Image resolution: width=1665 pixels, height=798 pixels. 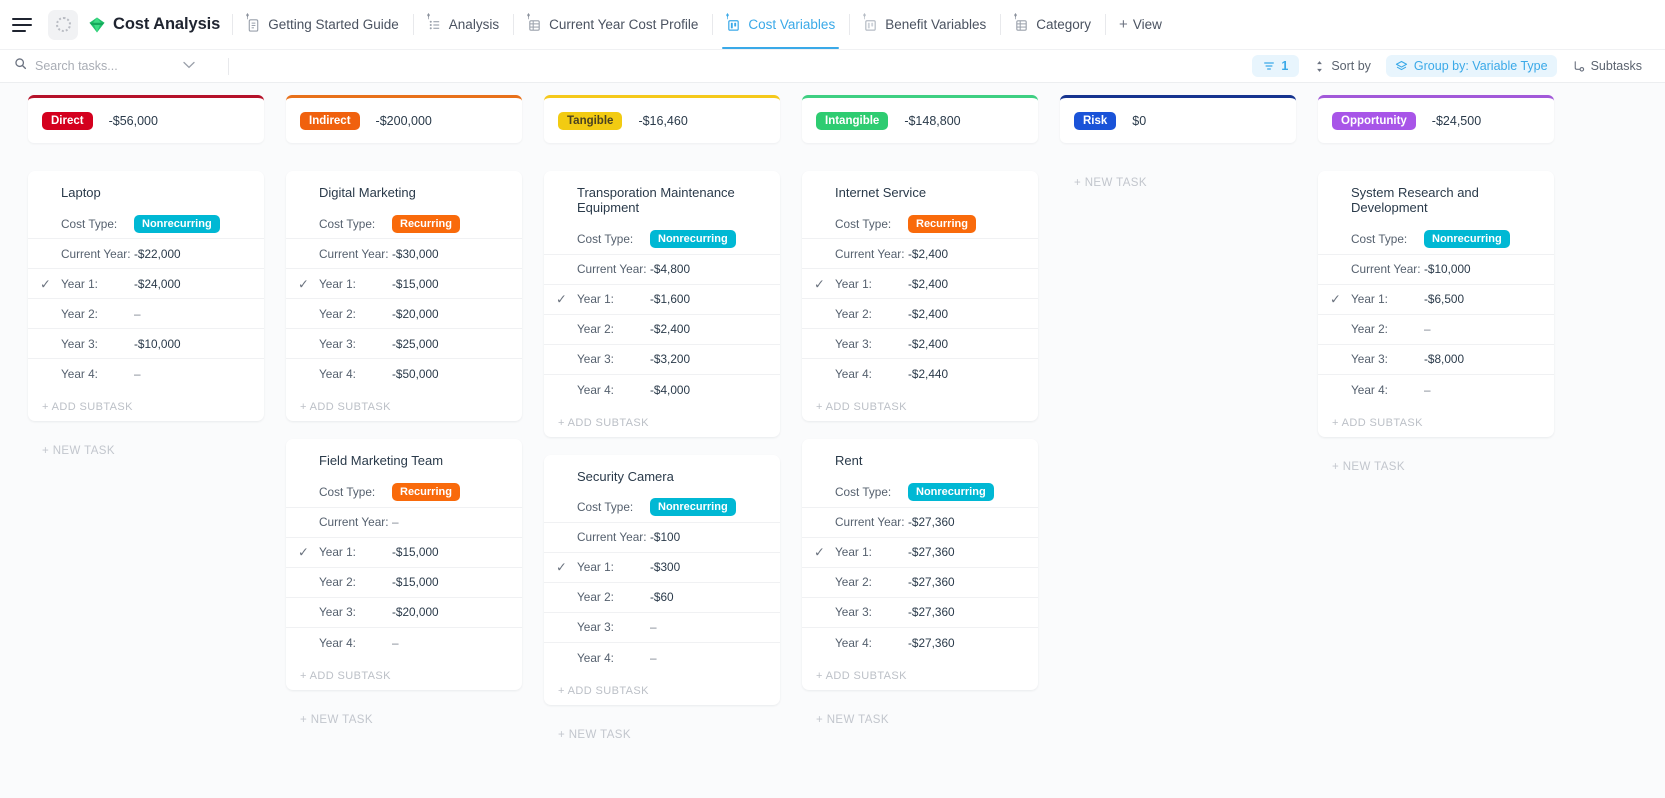 I want to click on task-field-row: Current Year: -$100, so click(x=662, y=538).